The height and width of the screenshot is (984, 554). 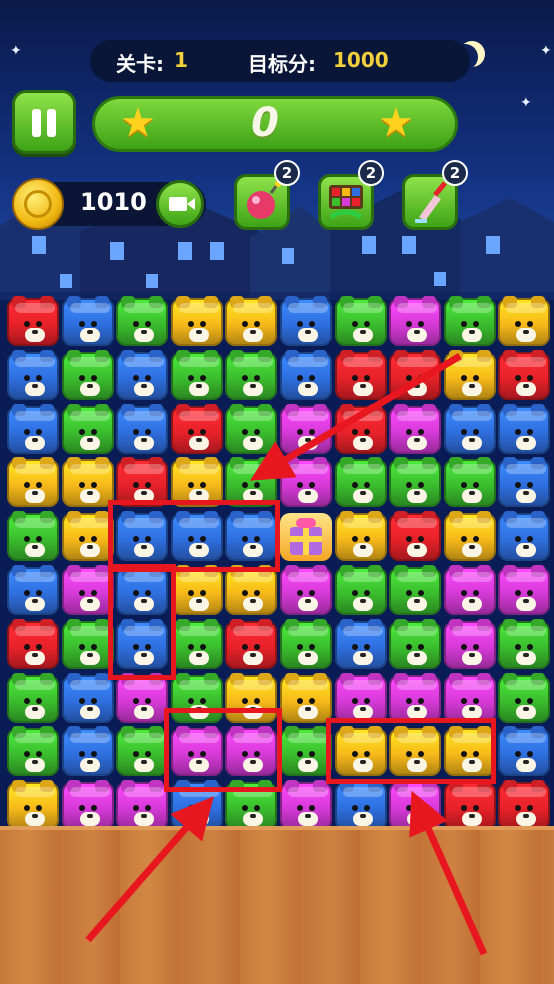 I want to click on pause-button, so click(x=44, y=122).